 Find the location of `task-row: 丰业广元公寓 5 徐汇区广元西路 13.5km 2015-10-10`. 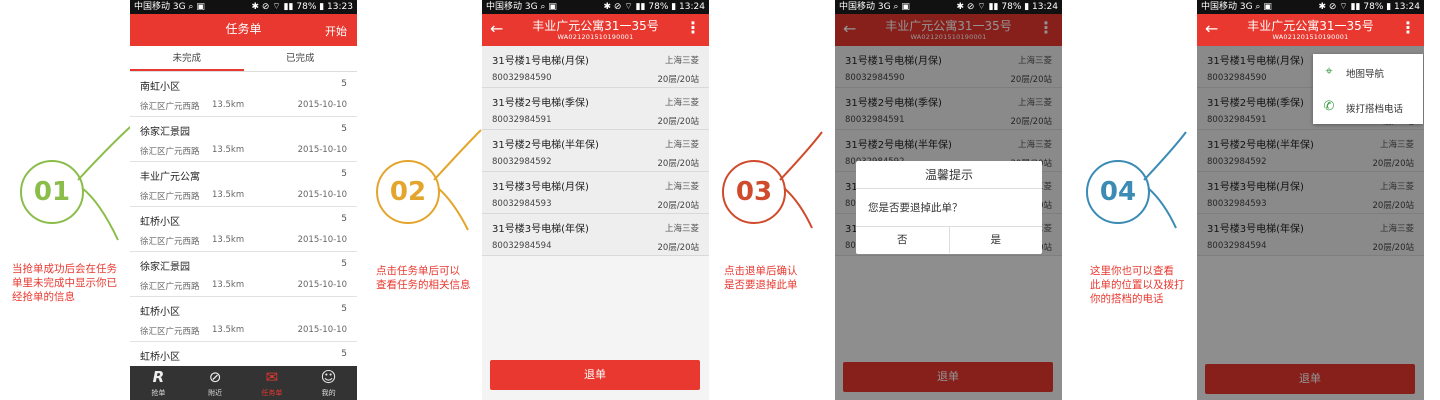

task-row: 丰业广元公寓 5 徐汇区广元西路 13.5km 2015-10-10 is located at coordinates (243, 184).